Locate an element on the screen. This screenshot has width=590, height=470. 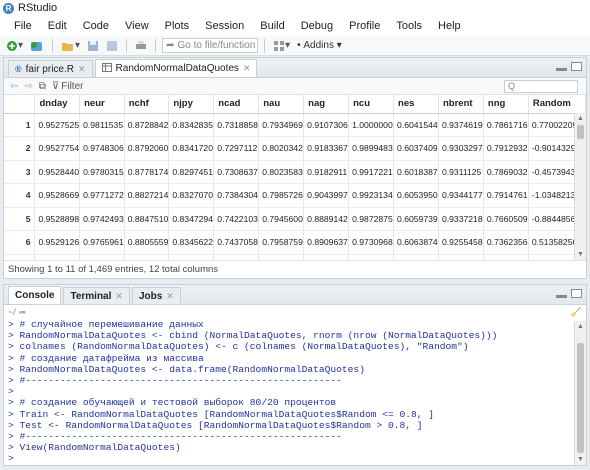
console-line: > # случайное перемешивание данных is located at coordinates (106, 324).